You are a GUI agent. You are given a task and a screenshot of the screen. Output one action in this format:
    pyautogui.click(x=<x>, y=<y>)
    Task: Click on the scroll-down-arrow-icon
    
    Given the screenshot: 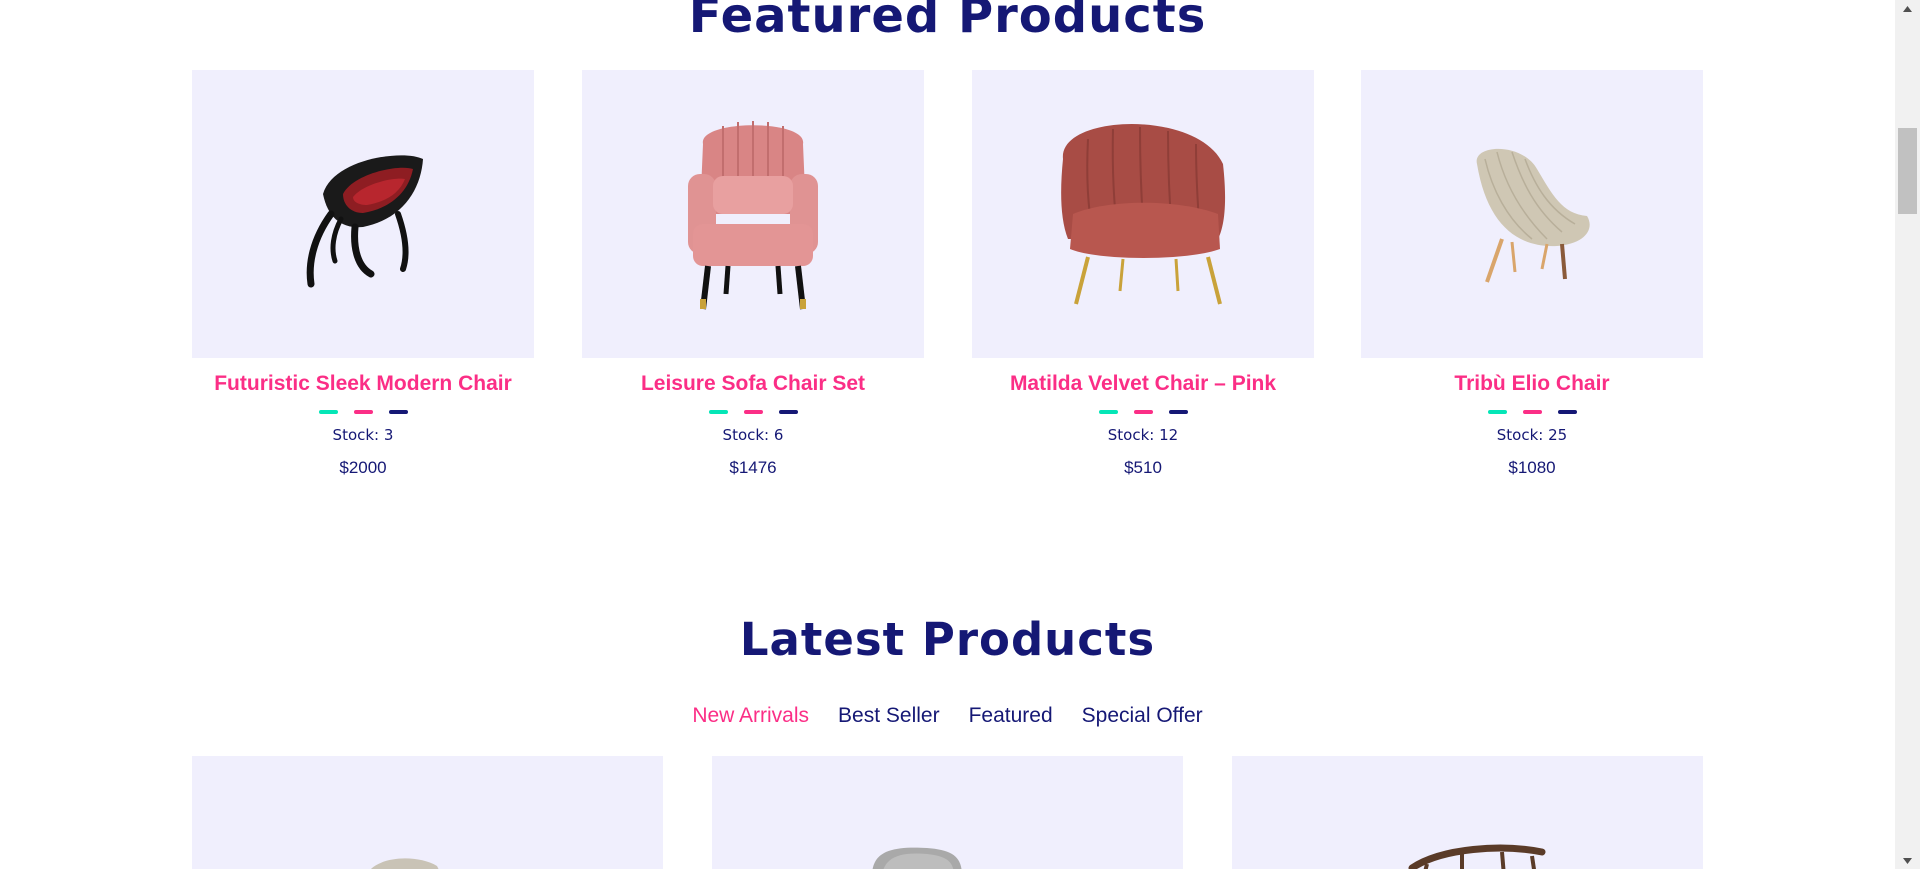 What is the action you would take?
    pyautogui.click(x=1907, y=860)
    